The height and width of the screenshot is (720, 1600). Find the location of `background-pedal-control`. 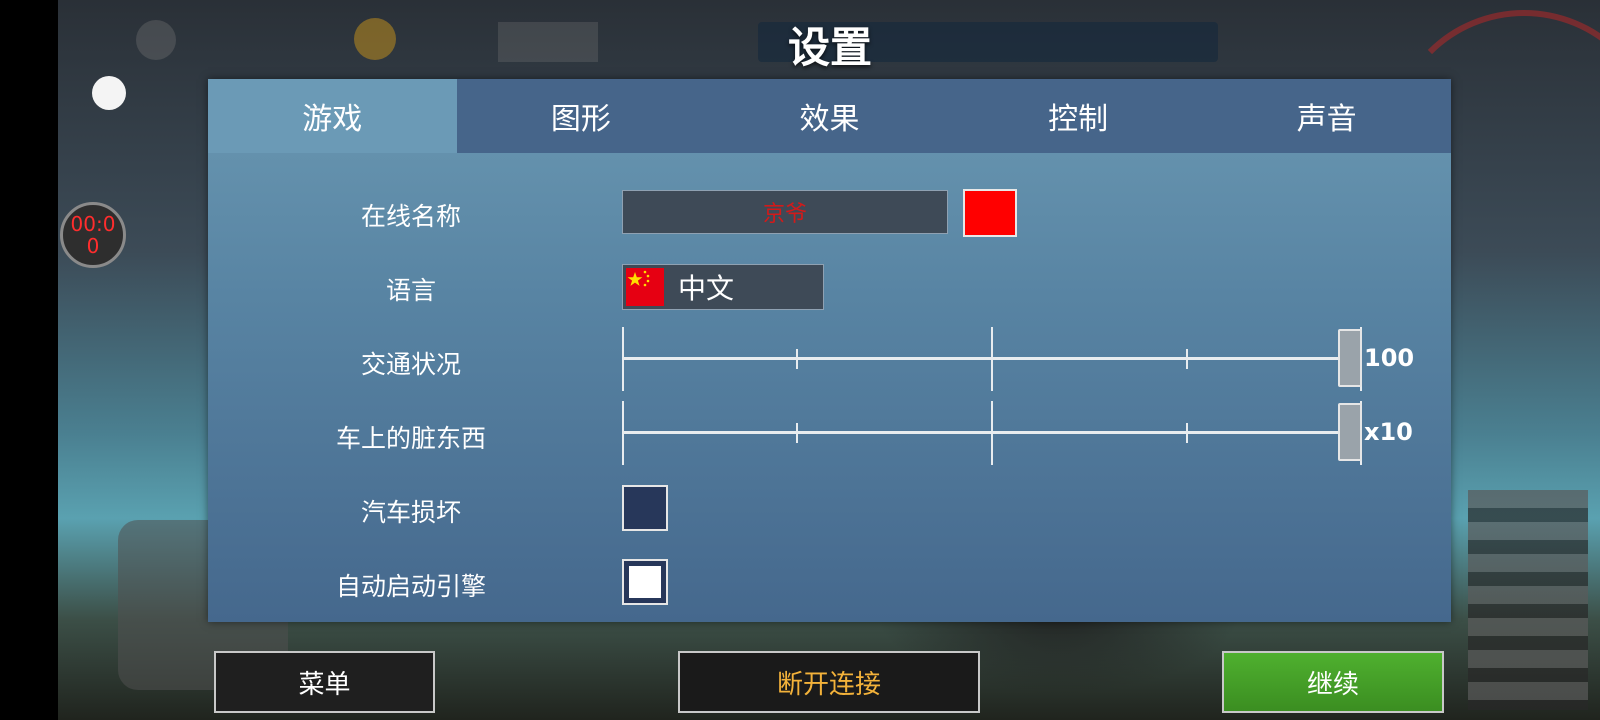

background-pedal-control is located at coordinates (1528, 600).